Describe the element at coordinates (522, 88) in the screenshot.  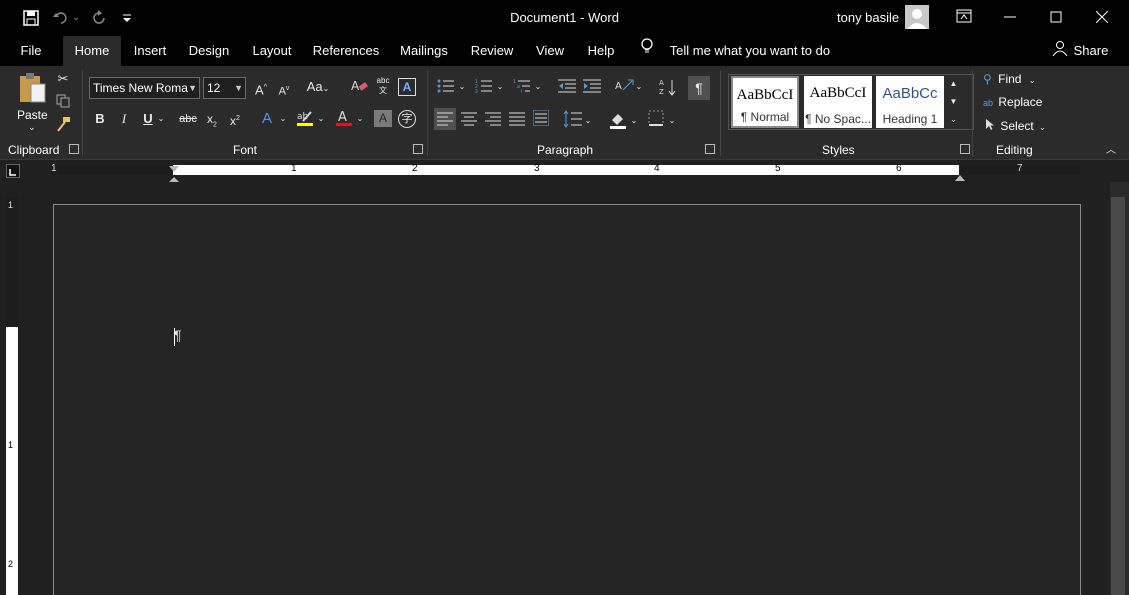
I see `multilevel-list-icon: 1ai` at that location.